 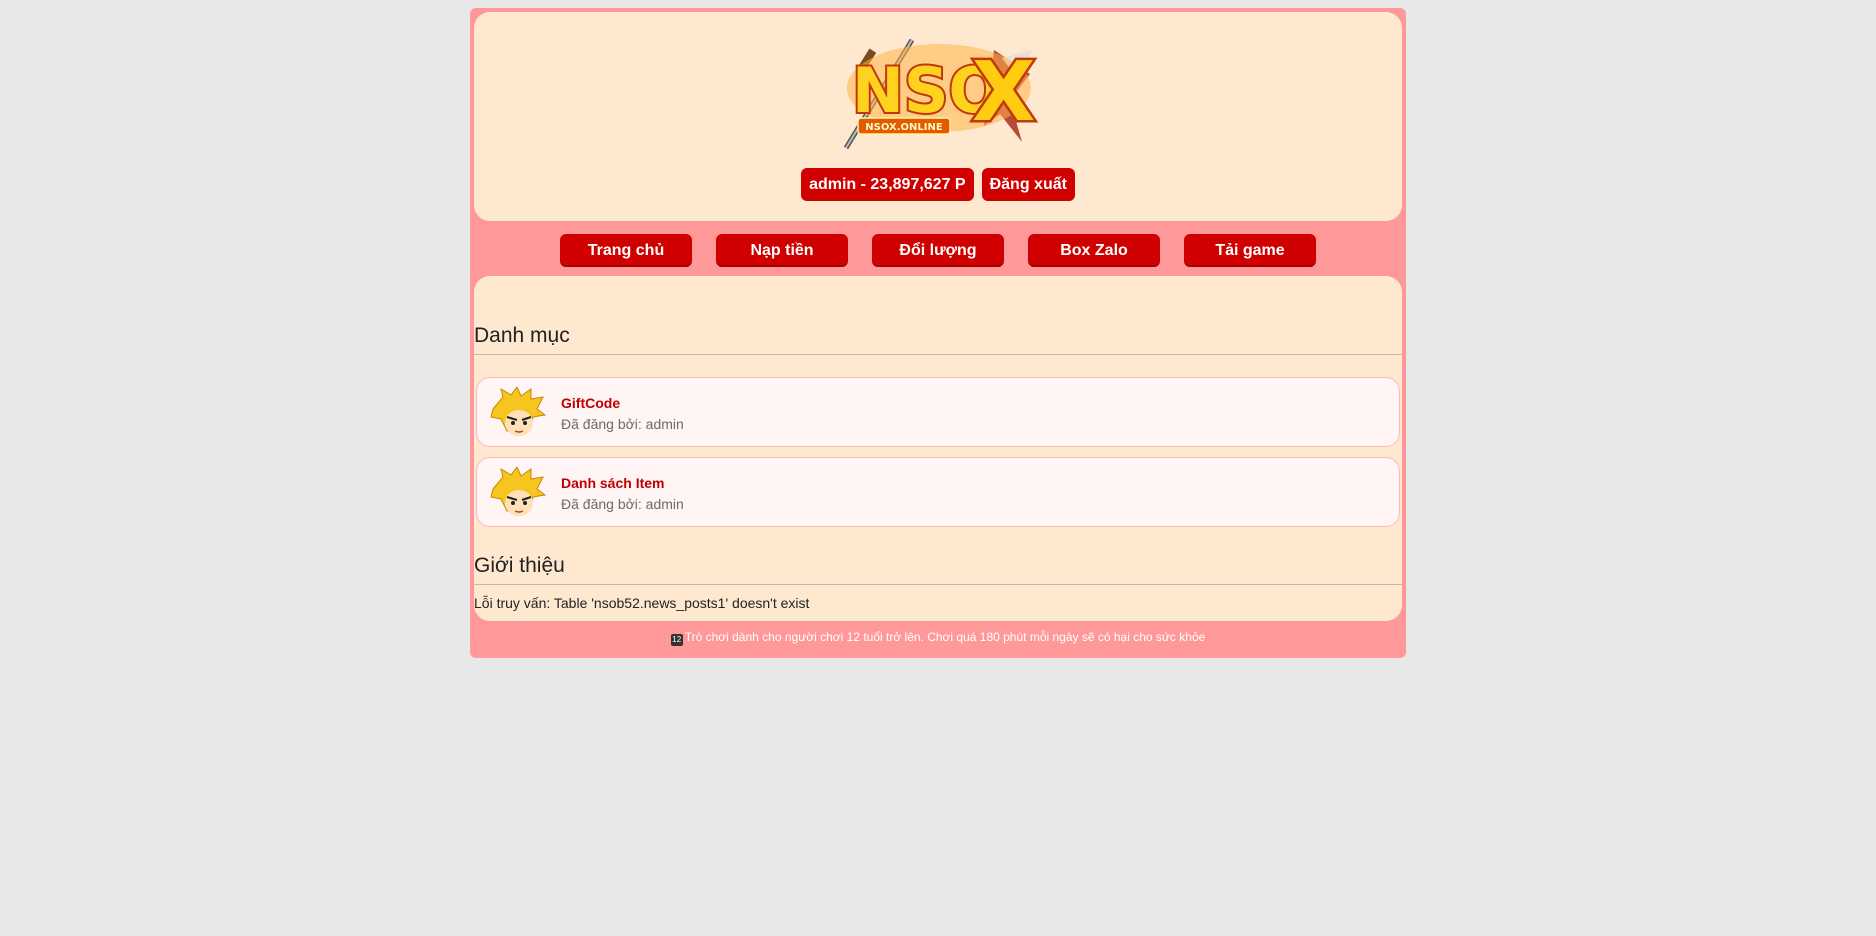 I want to click on nsox-logo: NSO X NSOX.ONLINE, so click(x=939, y=90).